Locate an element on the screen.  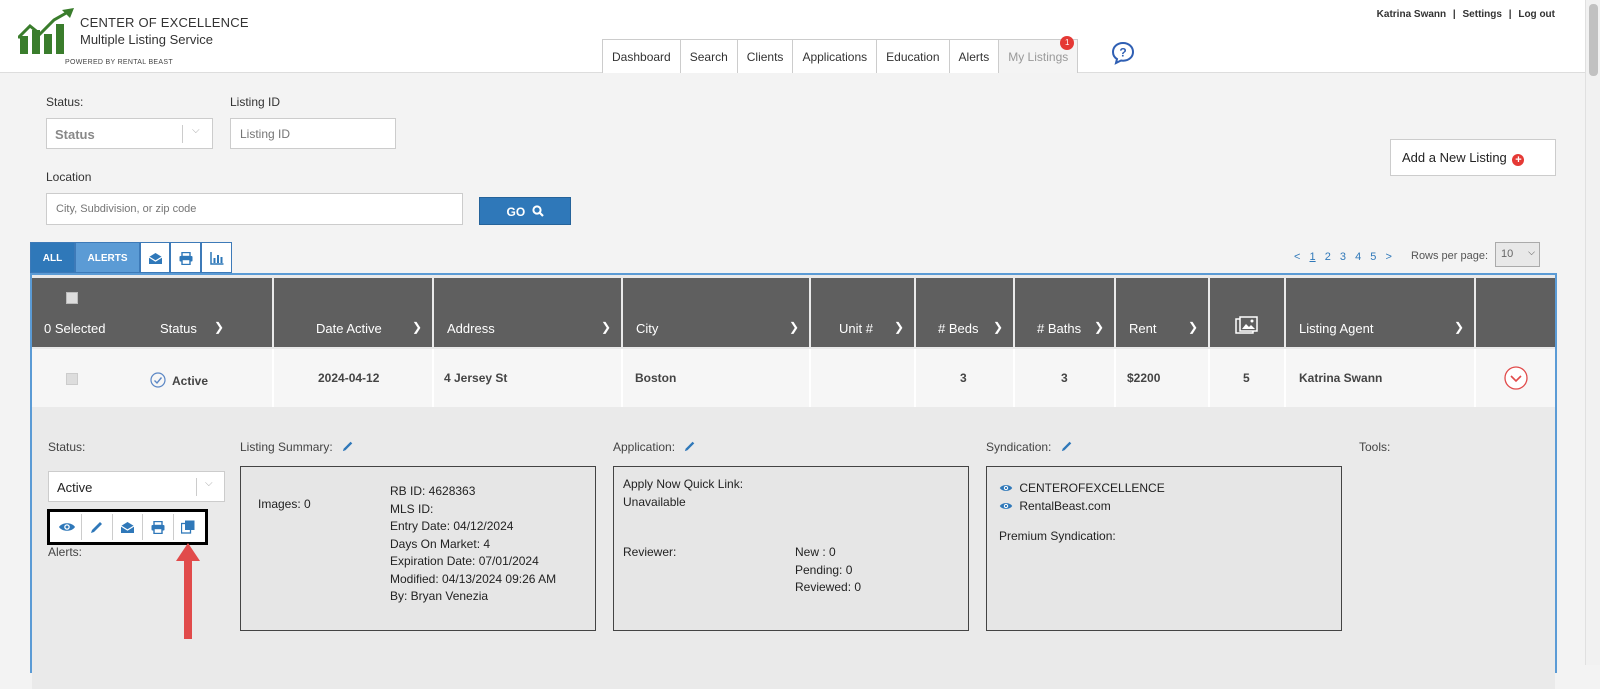
brand-powered-by: POWERED BY RENTAL BEAST is located at coordinates (119, 62).